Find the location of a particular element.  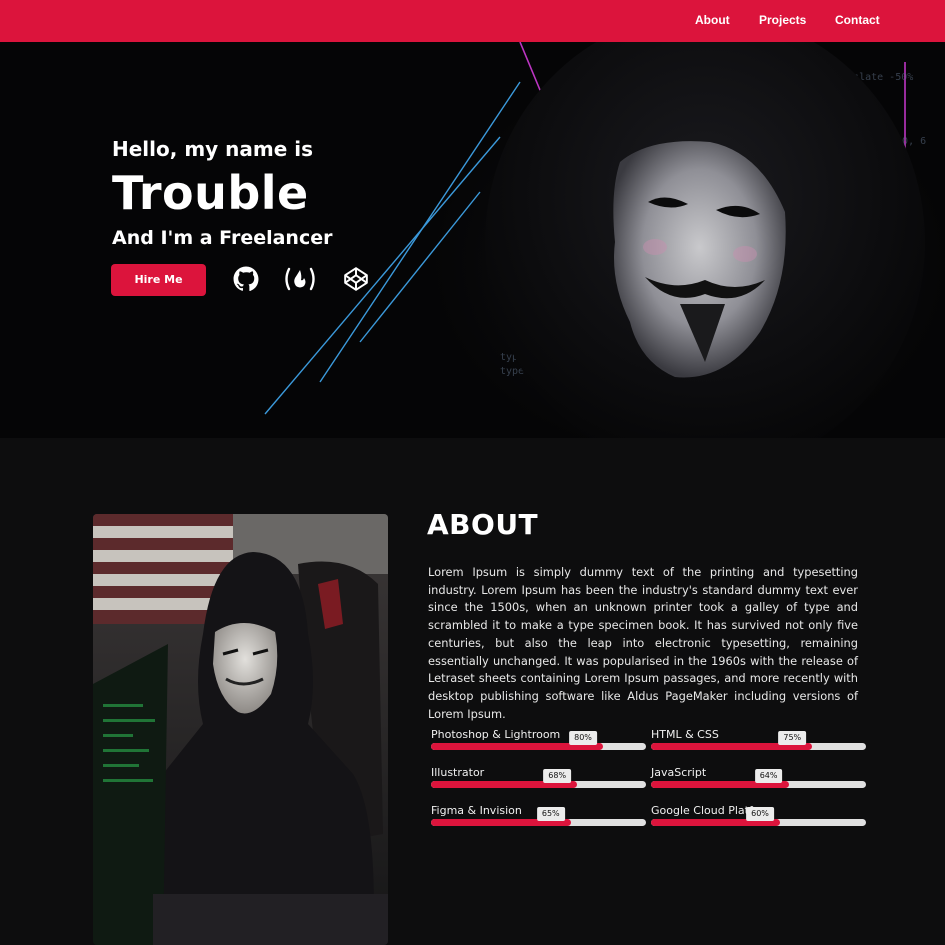

skill-track: 65% is located at coordinates (538, 816).